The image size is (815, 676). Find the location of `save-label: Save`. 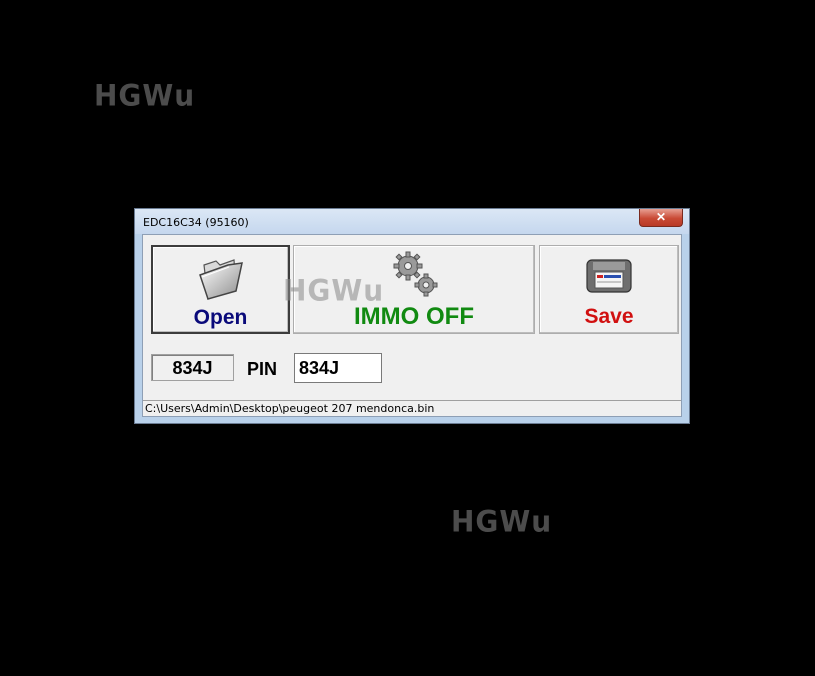

save-label: Save is located at coordinates (609, 316).